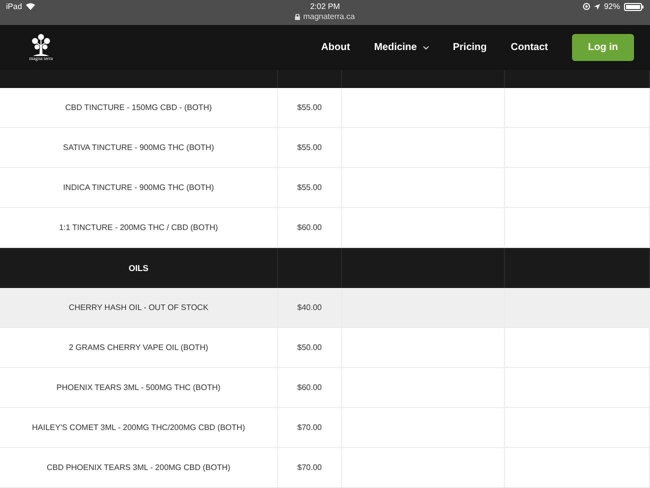 The width and height of the screenshot is (650, 488). I want to click on wifi-icon, so click(31, 6).